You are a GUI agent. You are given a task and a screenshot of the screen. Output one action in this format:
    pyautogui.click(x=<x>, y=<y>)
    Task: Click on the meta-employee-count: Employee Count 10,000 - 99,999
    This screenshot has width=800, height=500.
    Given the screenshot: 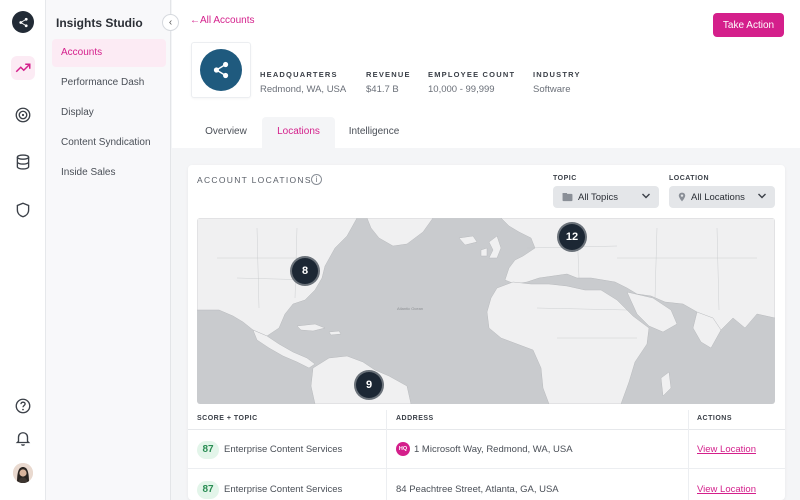 What is the action you would take?
    pyautogui.click(x=471, y=82)
    